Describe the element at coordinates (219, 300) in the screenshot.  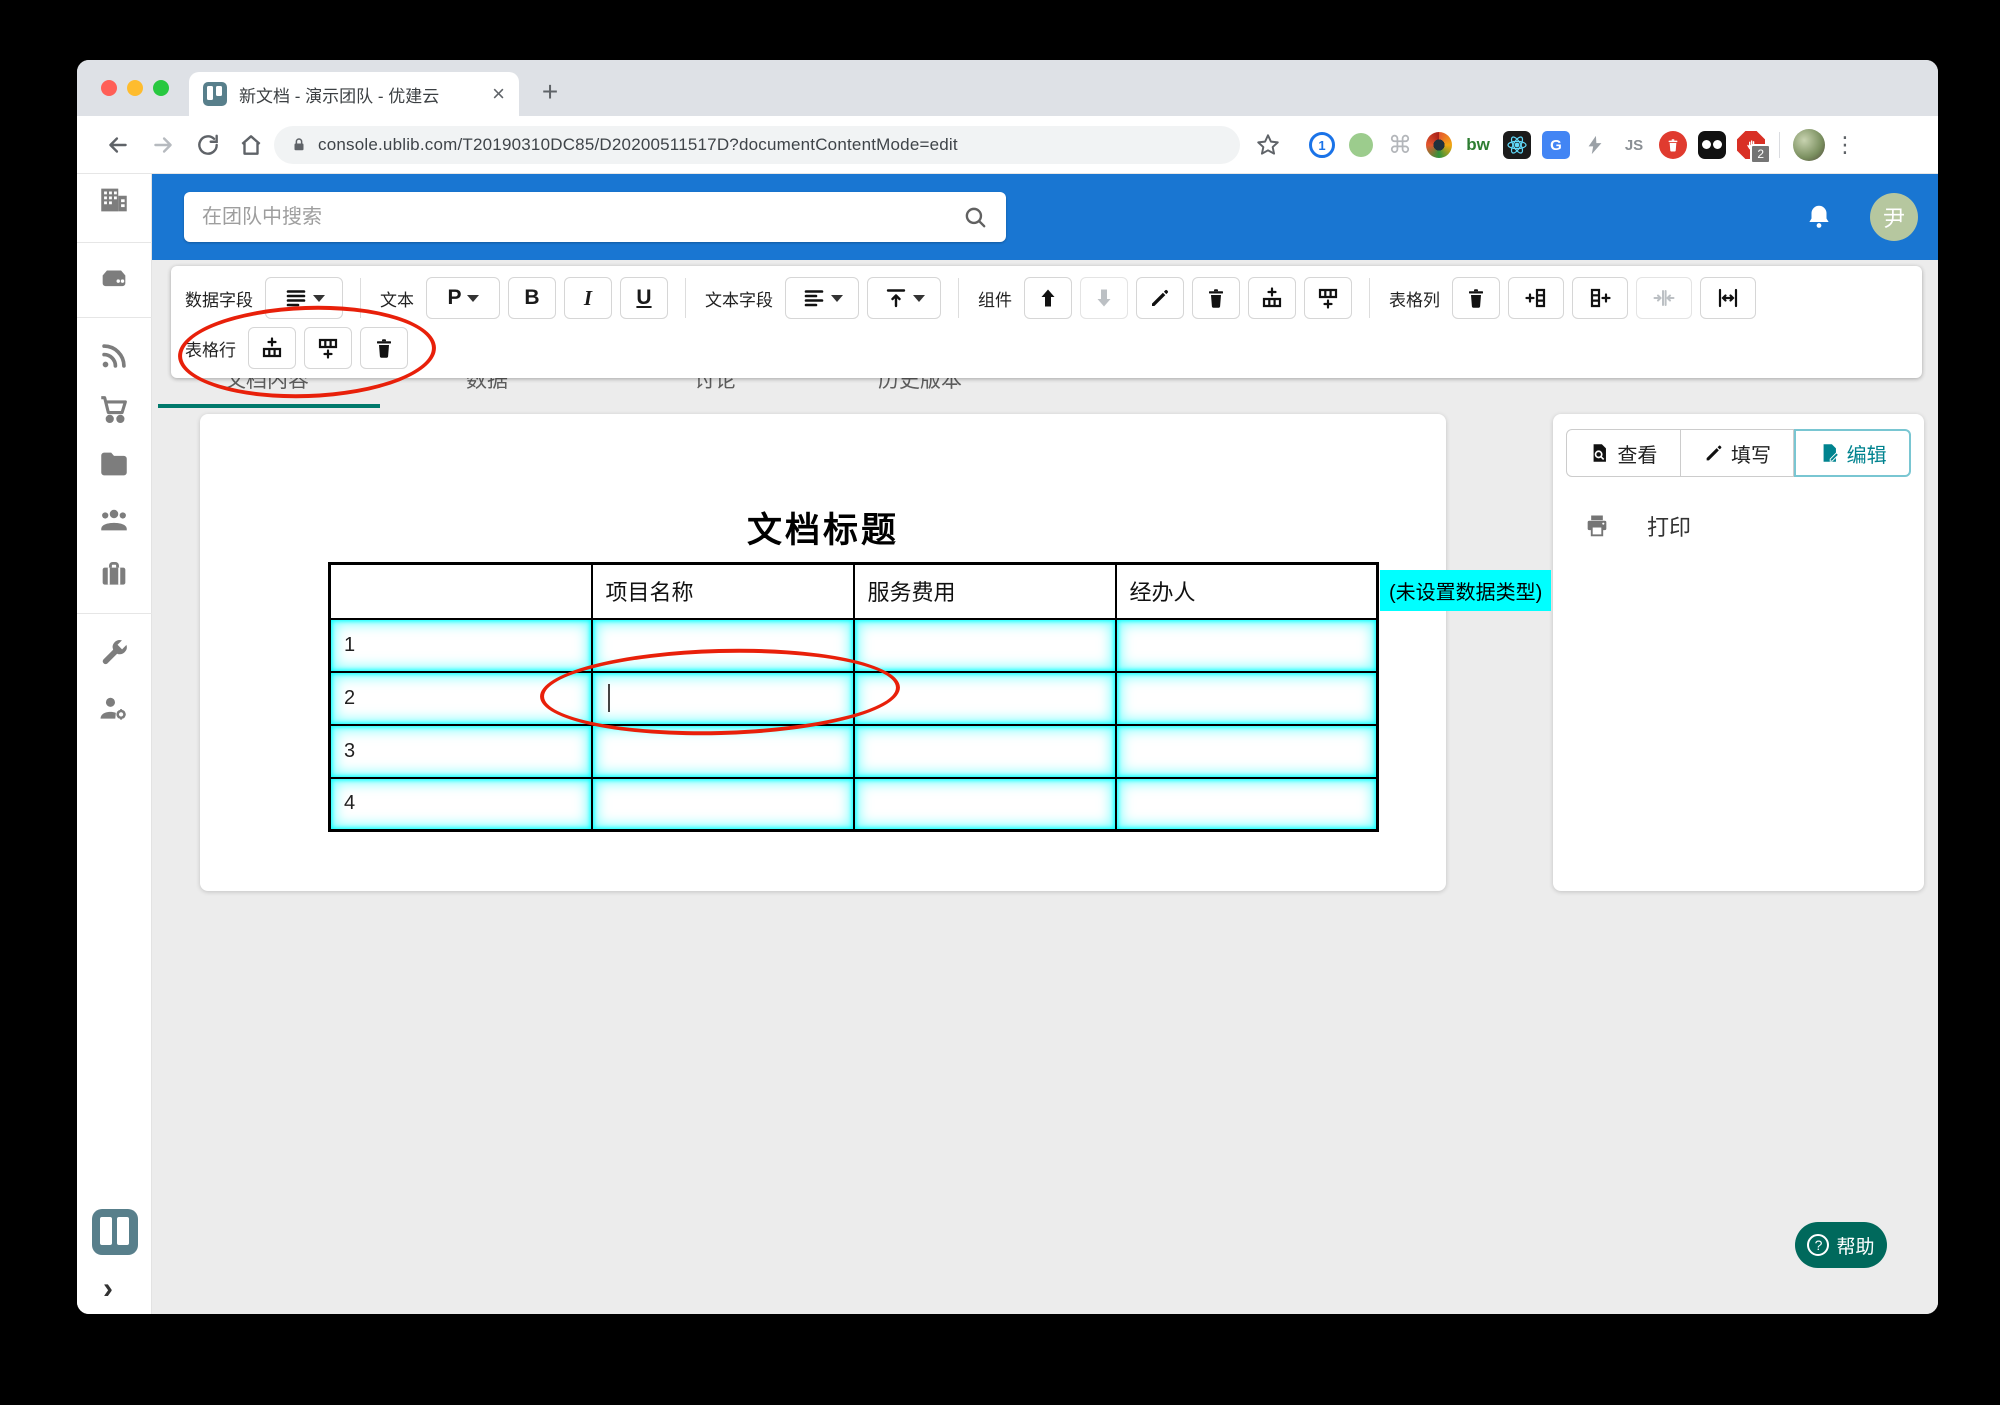
I see `data-field-label: 数据字段` at that location.